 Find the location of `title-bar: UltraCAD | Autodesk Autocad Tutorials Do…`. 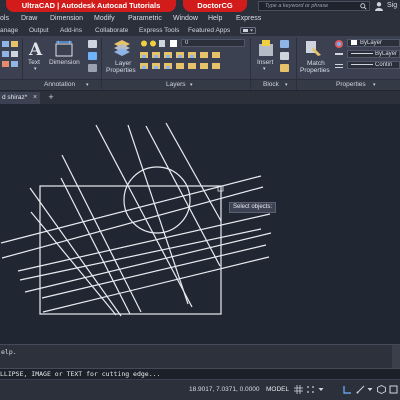

title-bar: UltraCAD | Autodesk Autocad Tutorials Do… is located at coordinates (200, 6).